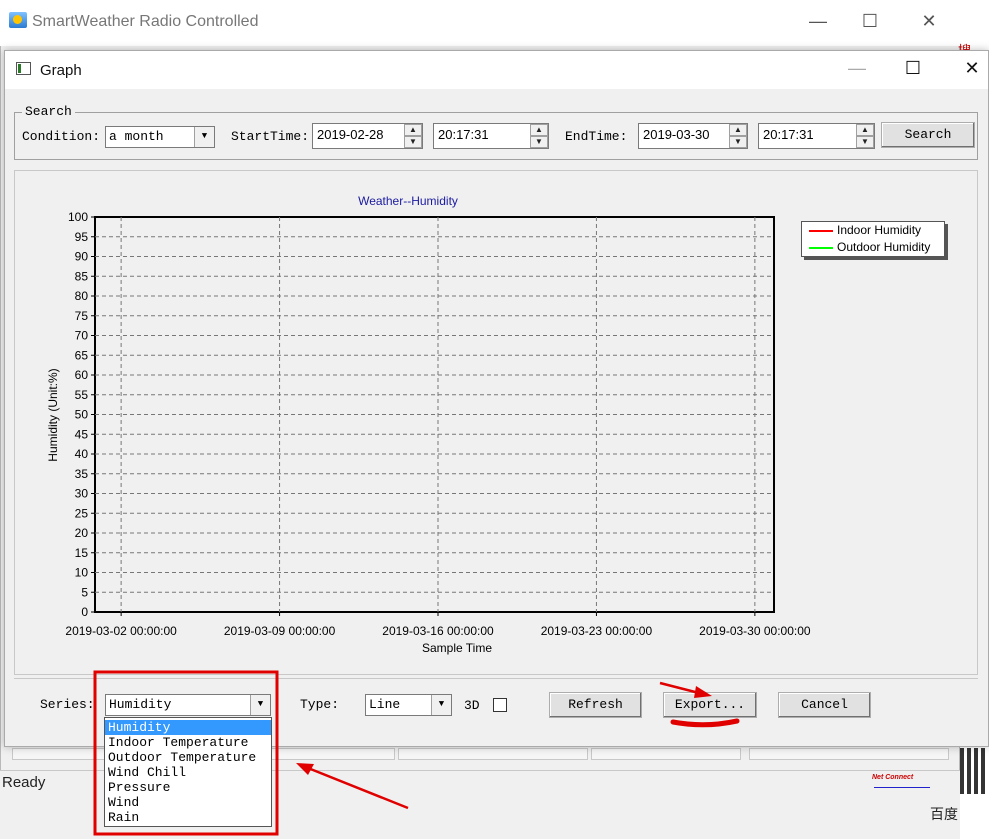 The height and width of the screenshot is (839, 989). What do you see at coordinates (188, 705) in the screenshot?
I see `series-select: Humidity ▼` at bounding box center [188, 705].